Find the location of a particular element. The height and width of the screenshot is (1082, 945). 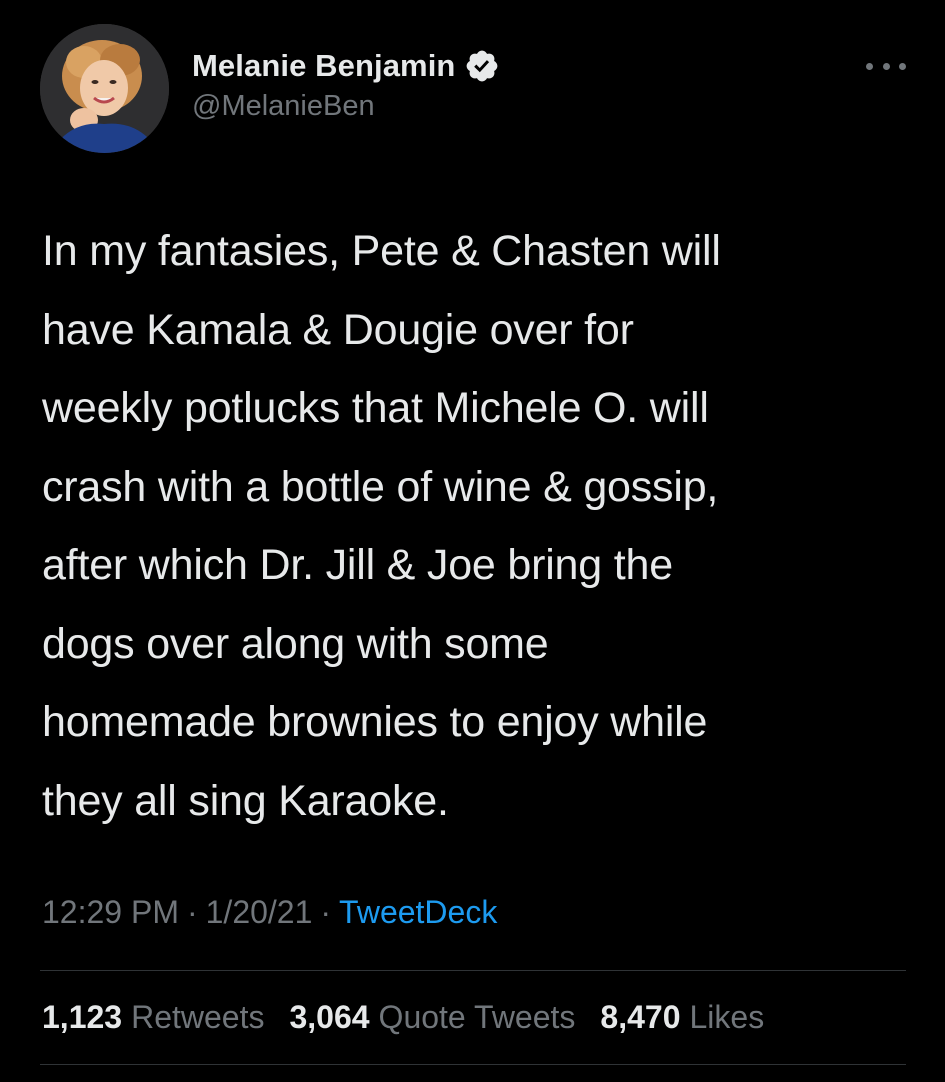

quote-tweets-label: Quote Tweets is located at coordinates (477, 1017).